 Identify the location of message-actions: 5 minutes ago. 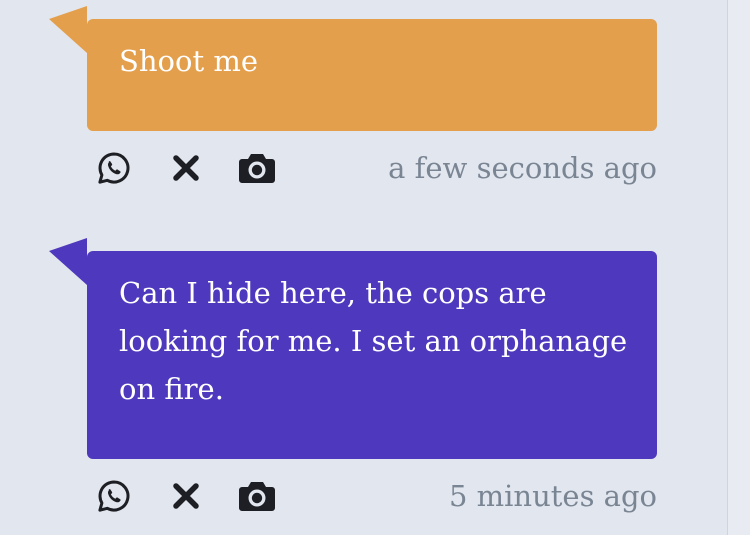
(353, 496).